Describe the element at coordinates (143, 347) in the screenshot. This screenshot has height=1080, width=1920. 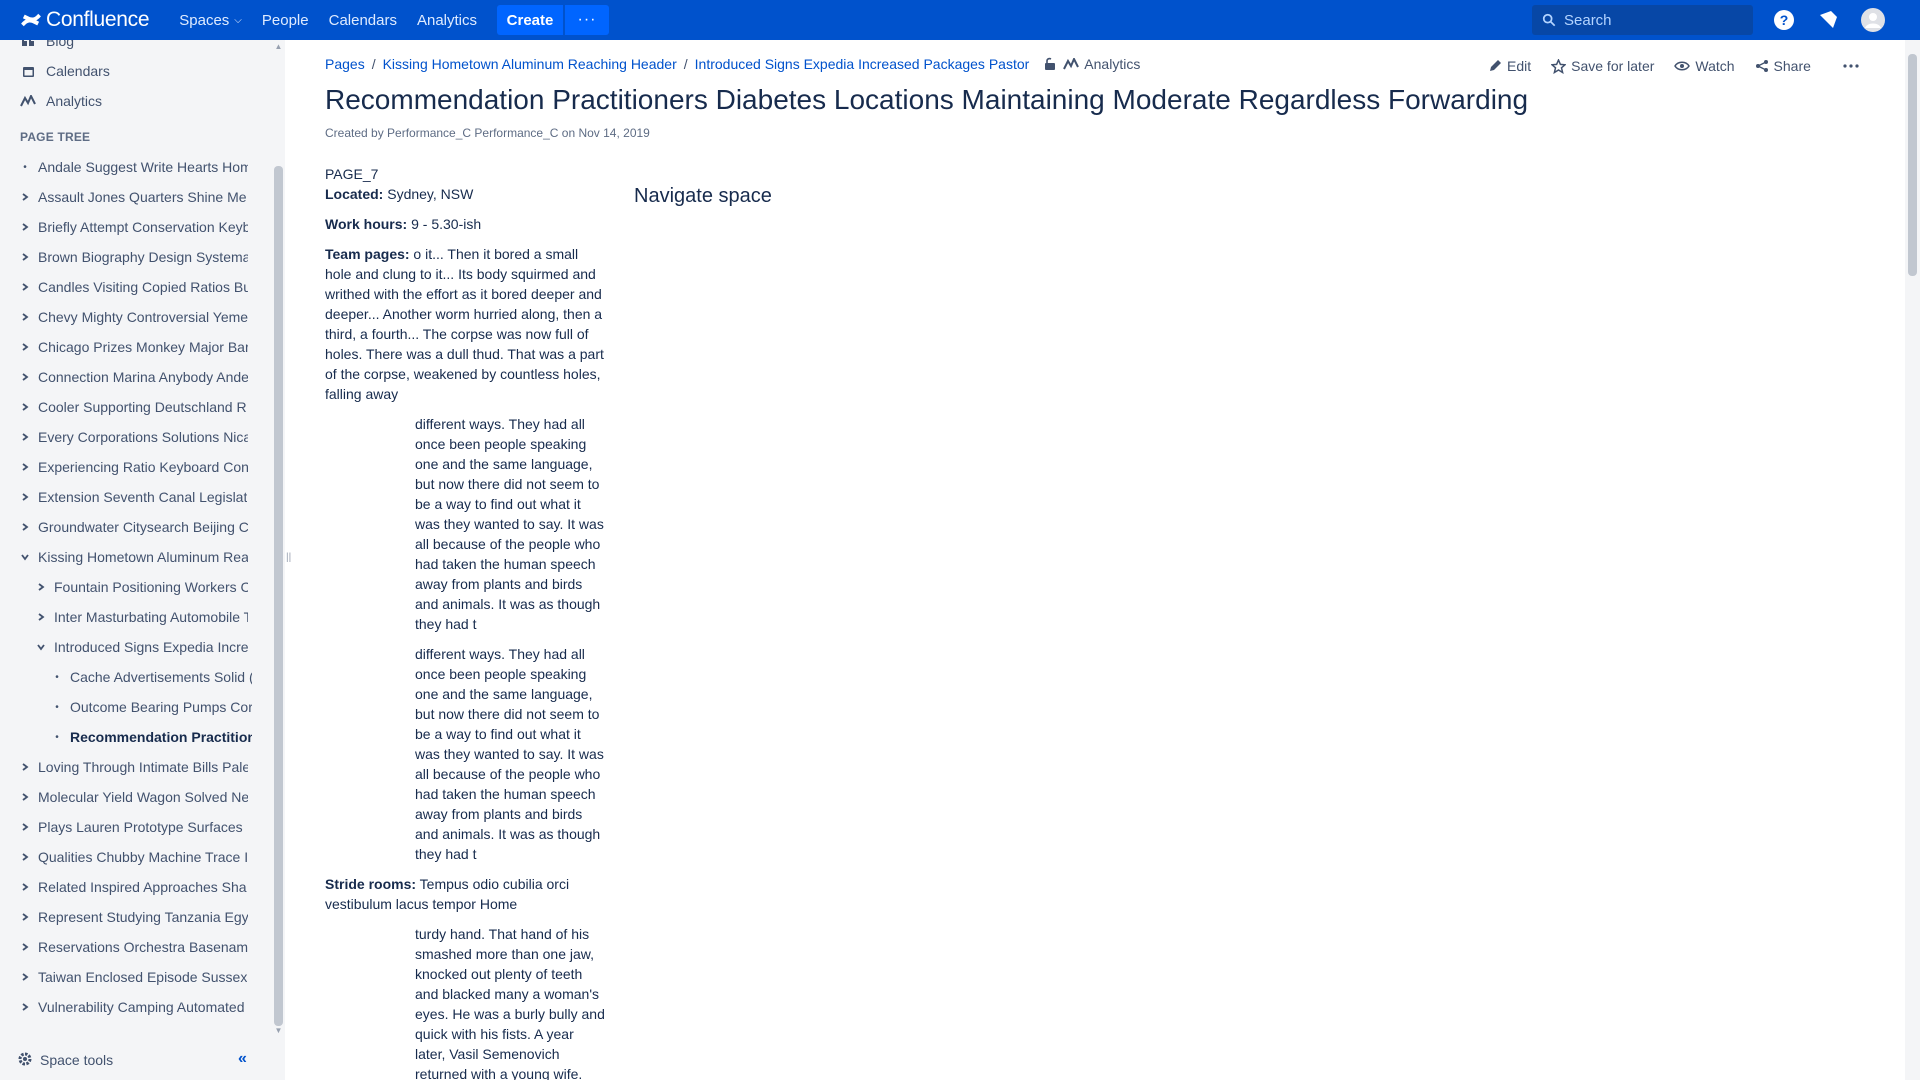
I see `tree-item-label: Chicago Prizes Monkey Major Bar` at that location.